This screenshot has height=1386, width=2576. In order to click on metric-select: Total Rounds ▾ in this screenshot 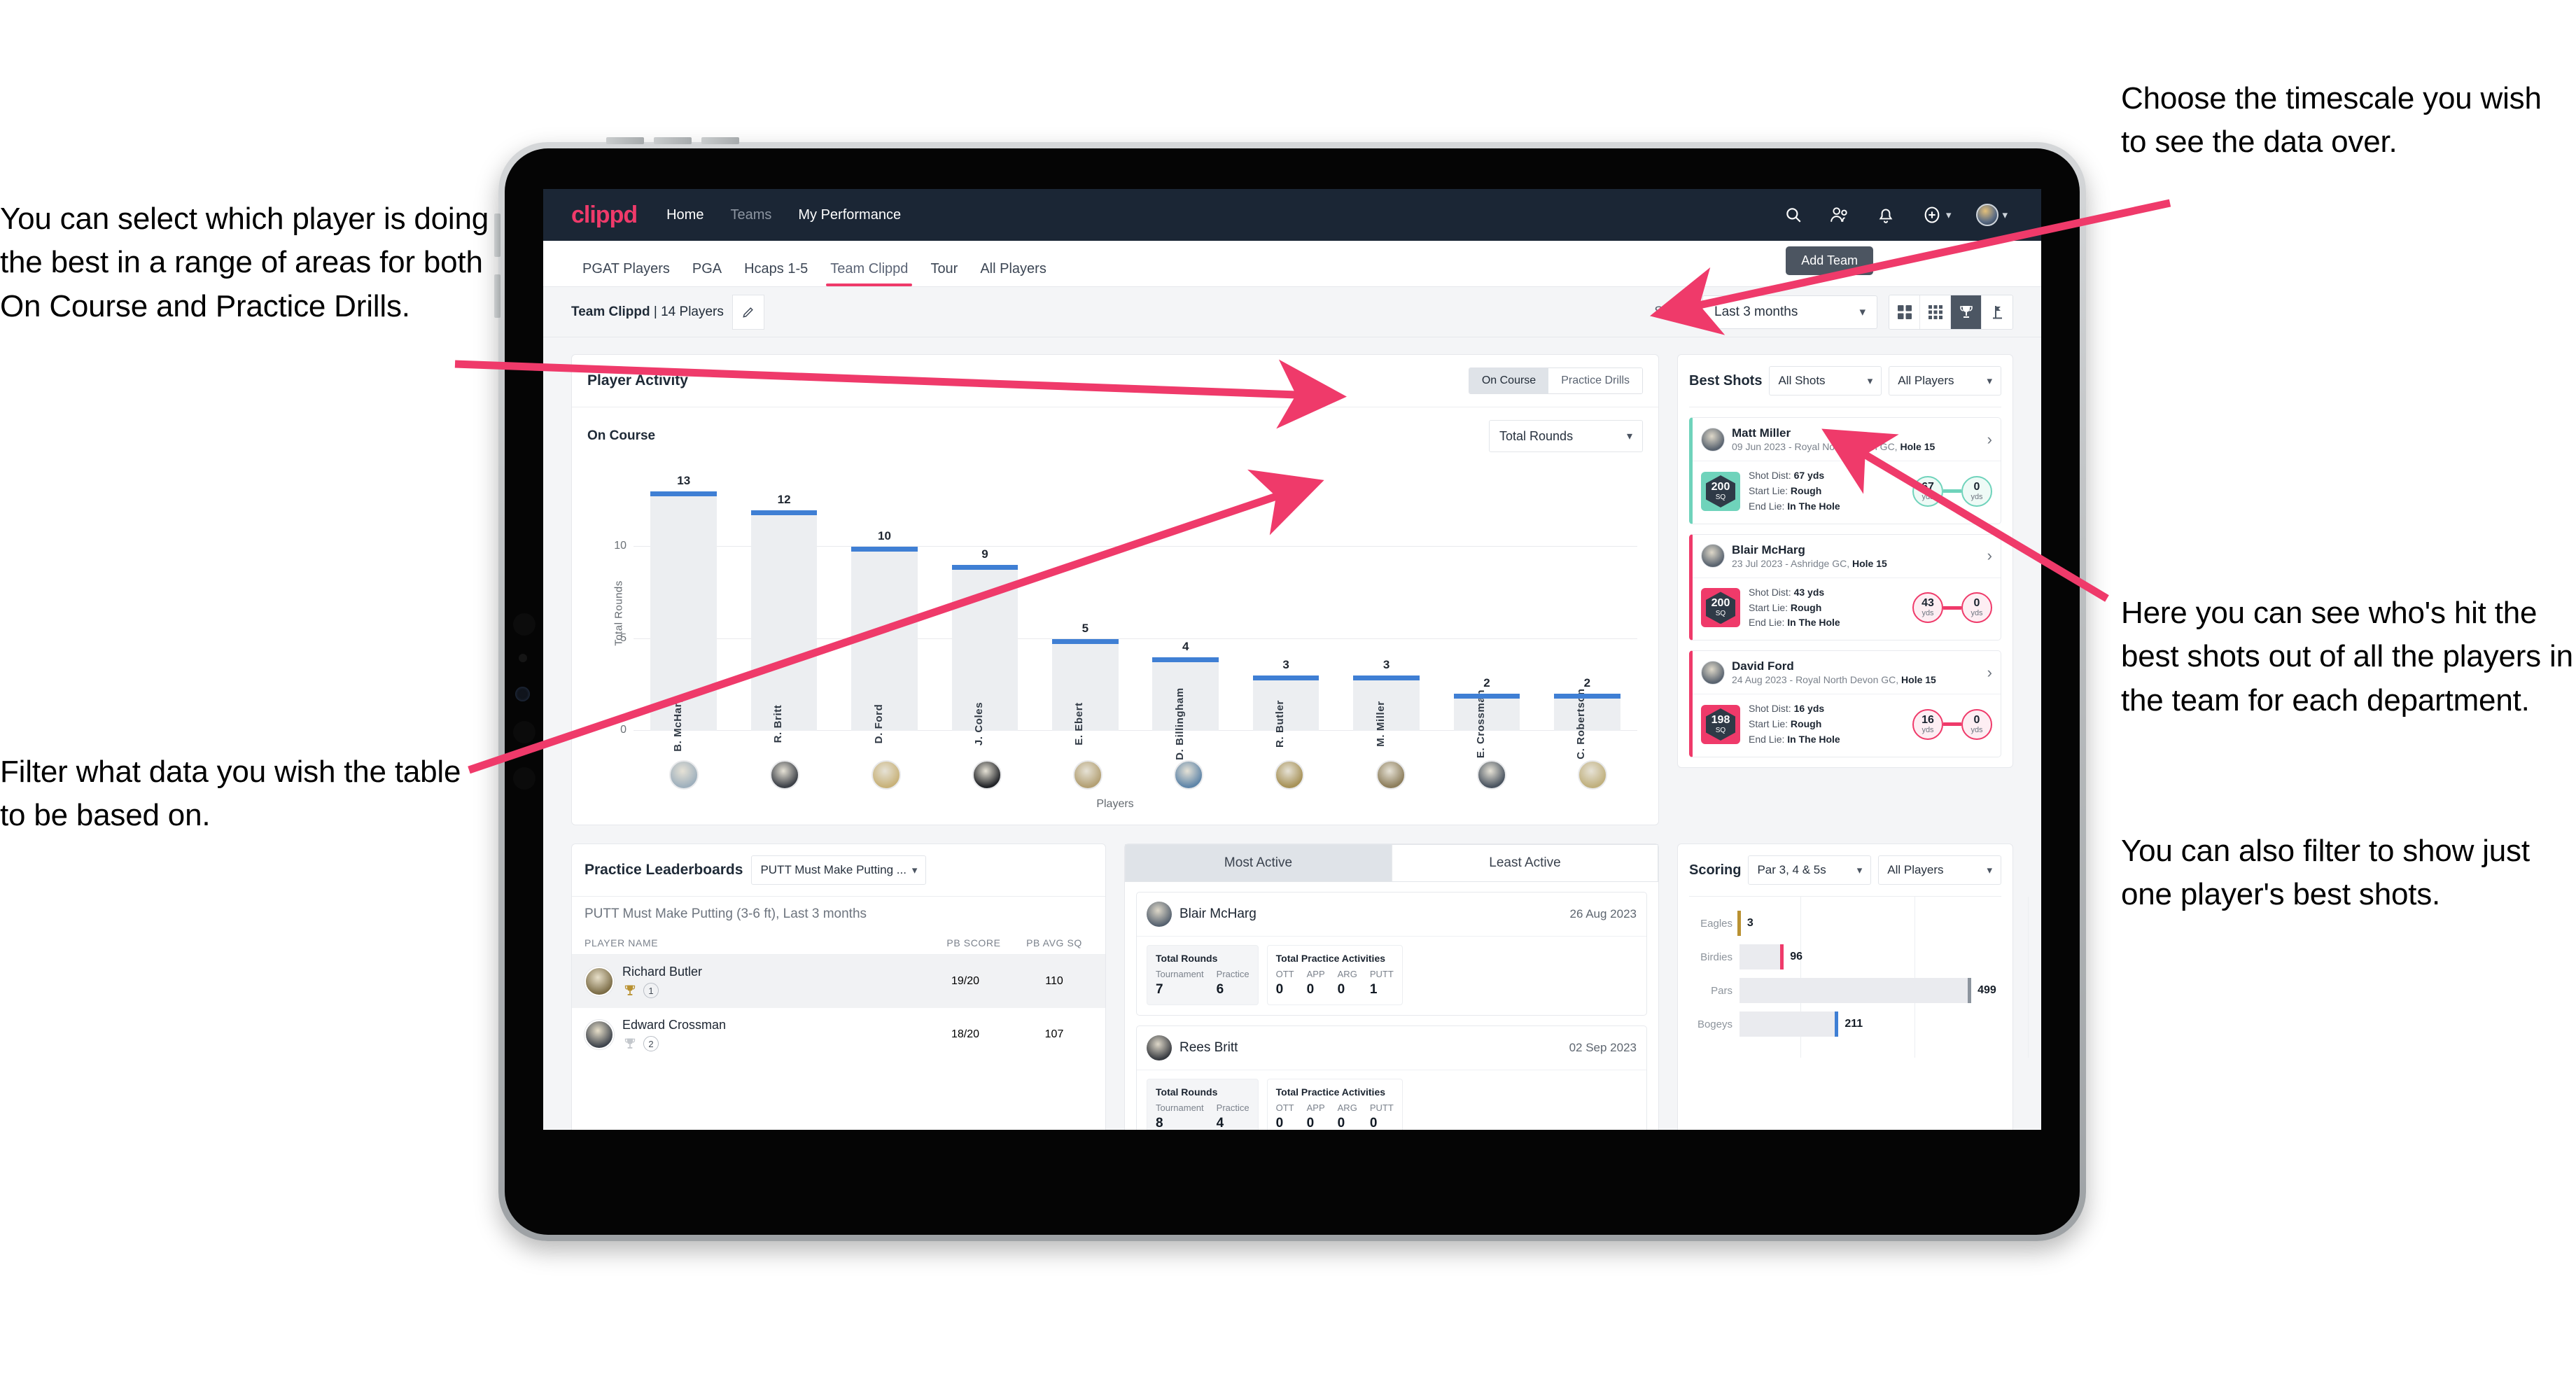, I will do `click(1566, 436)`.